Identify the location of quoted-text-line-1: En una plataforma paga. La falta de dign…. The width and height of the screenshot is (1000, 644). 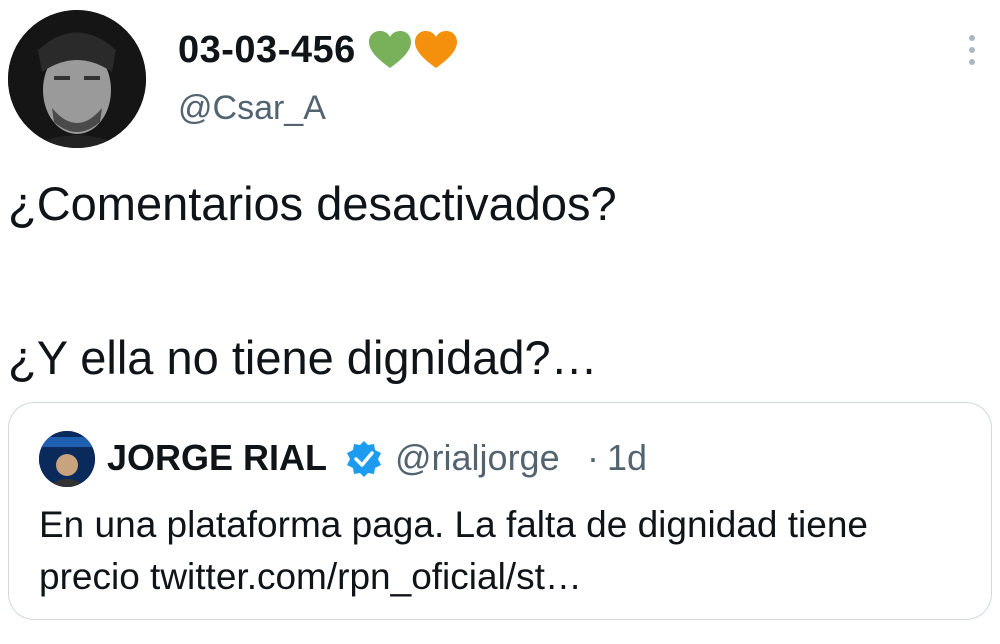
(454, 524).